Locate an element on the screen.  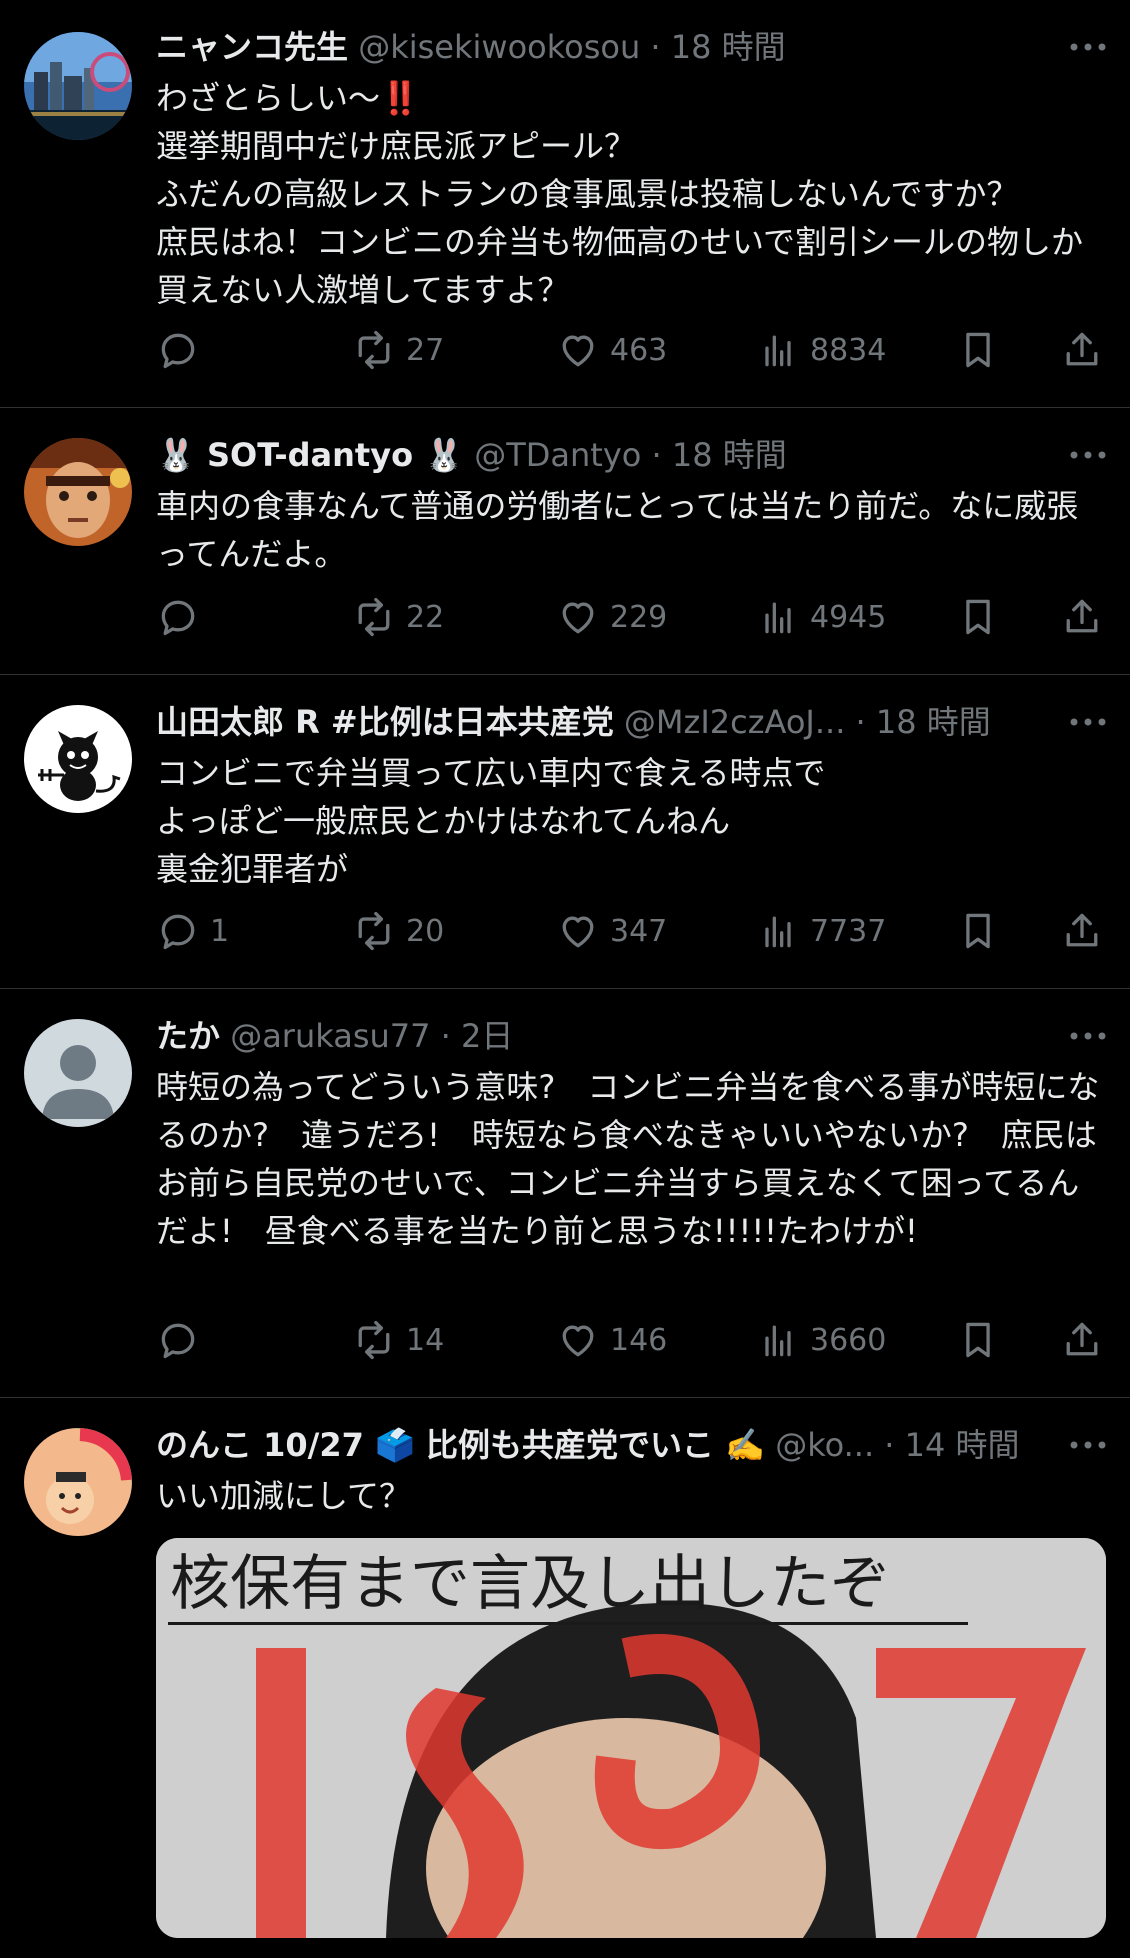
reply-button: 1 is located at coordinates (192, 931).